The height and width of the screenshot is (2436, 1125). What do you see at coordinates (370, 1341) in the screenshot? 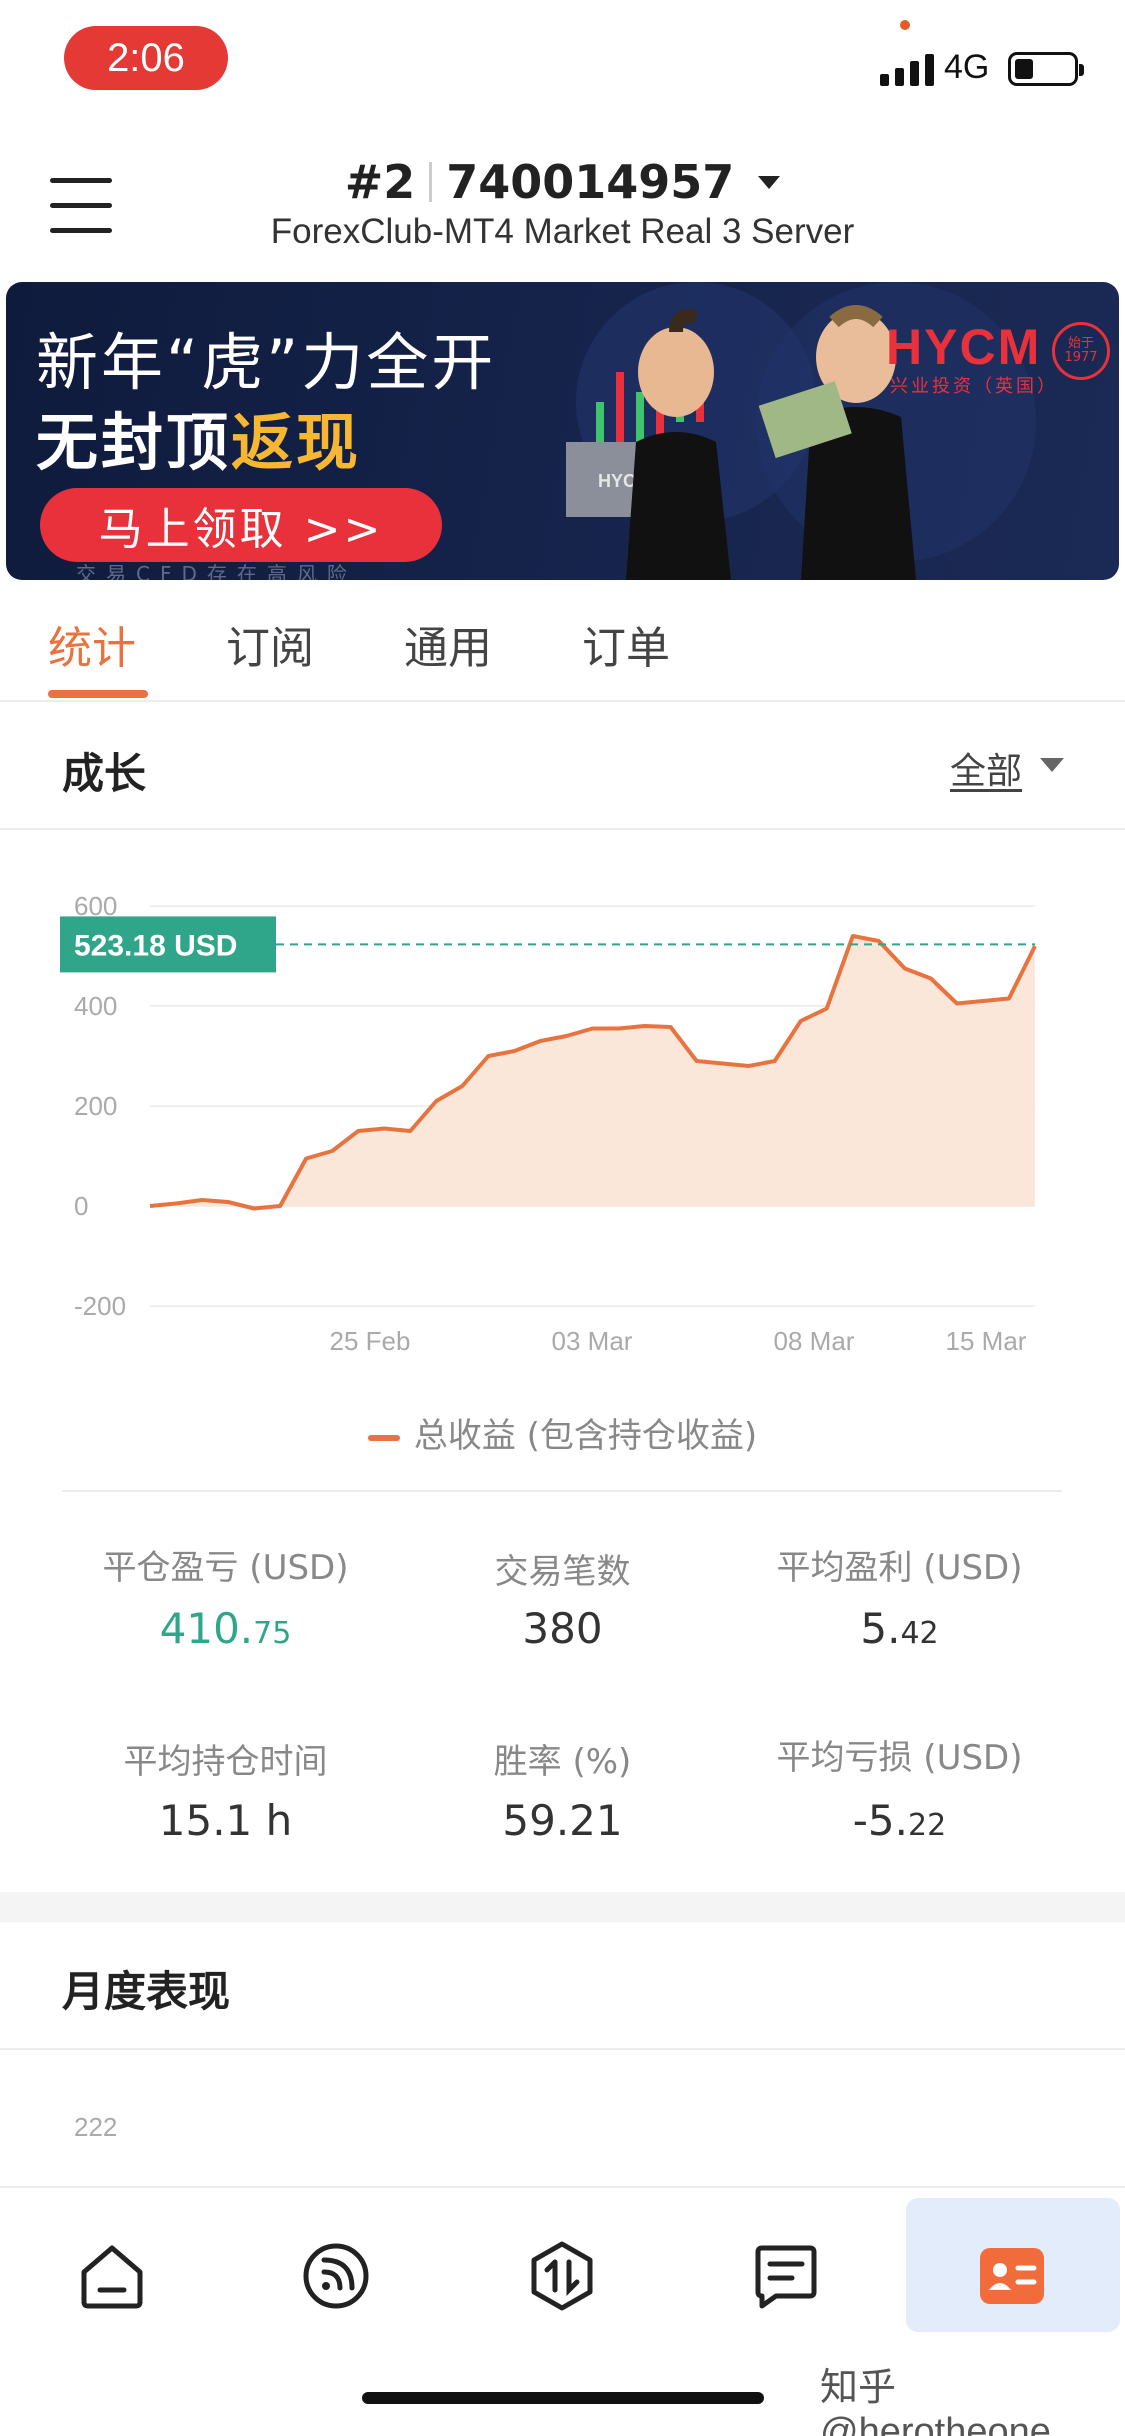
I see `x-tick-label: 25 Feb` at bounding box center [370, 1341].